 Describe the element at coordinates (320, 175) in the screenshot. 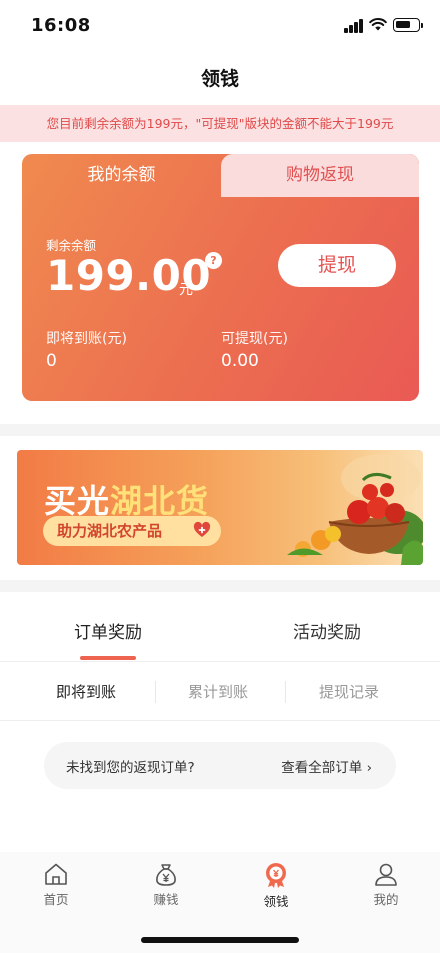

I see `tab-shopping-cashback: 购物返现` at that location.